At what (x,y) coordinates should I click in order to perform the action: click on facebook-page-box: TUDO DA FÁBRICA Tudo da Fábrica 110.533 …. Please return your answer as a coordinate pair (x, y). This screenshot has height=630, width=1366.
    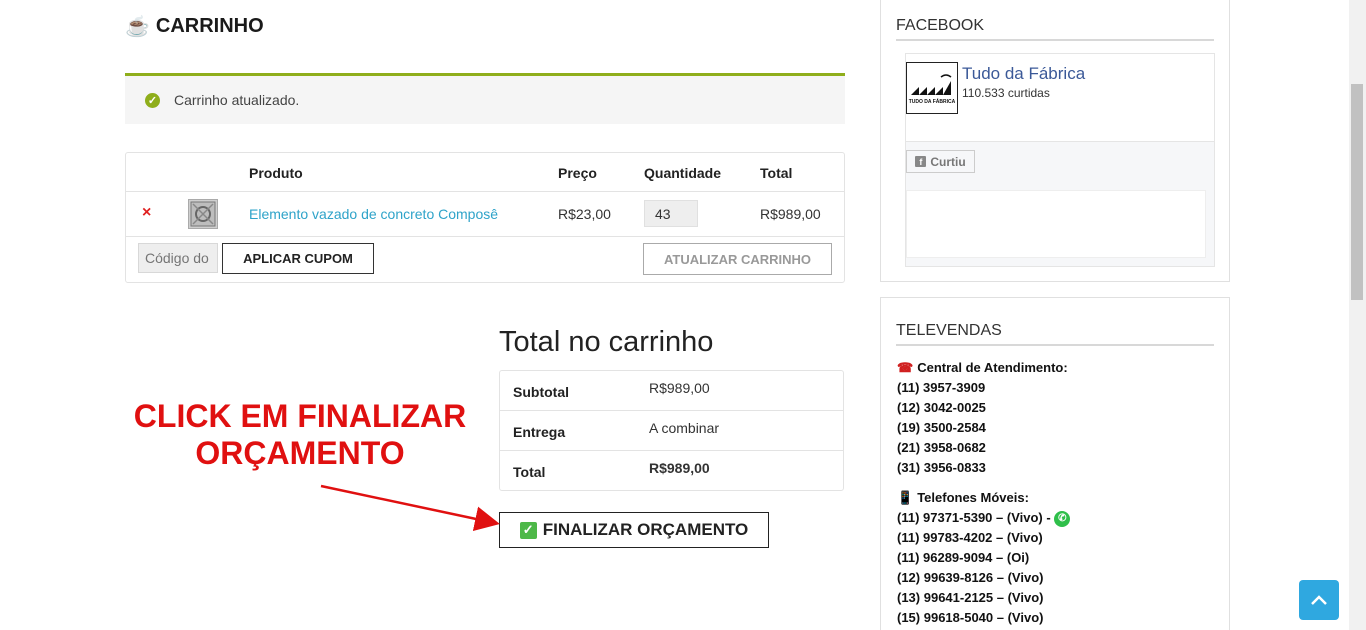
    Looking at the image, I should click on (1060, 160).